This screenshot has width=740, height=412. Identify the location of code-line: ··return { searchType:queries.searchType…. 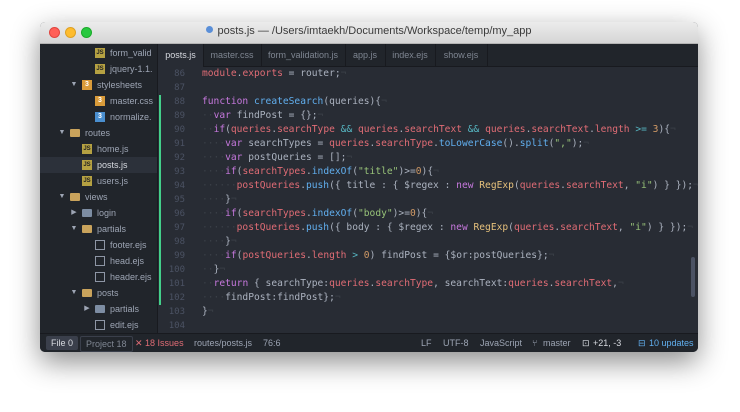
(413, 284).